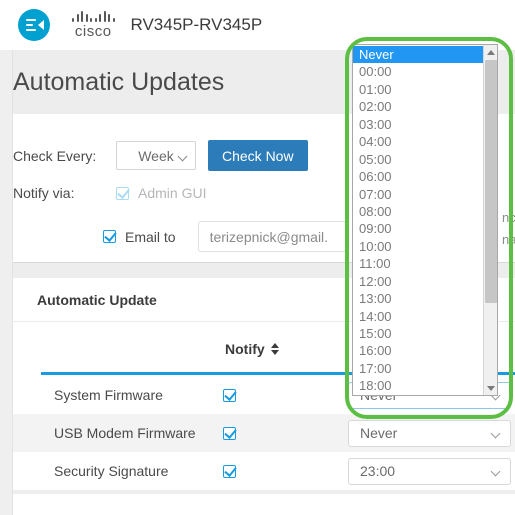 The width and height of the screenshot is (515, 515). I want to click on dropdown-option: 18:00, so click(418, 385).